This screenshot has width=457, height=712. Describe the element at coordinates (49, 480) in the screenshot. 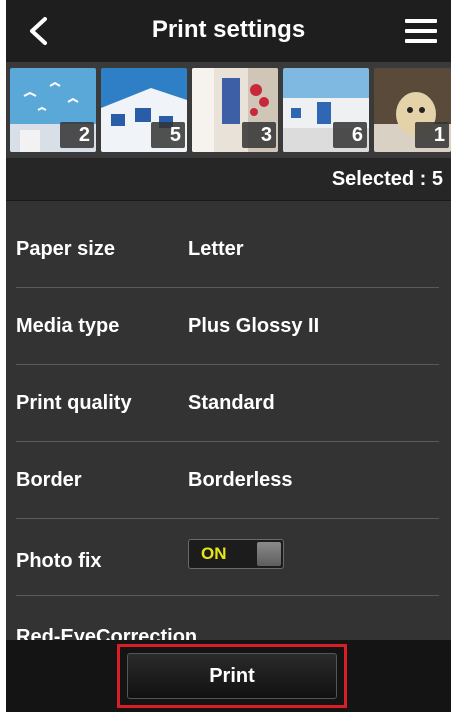

I see `setting-label: Border` at that location.